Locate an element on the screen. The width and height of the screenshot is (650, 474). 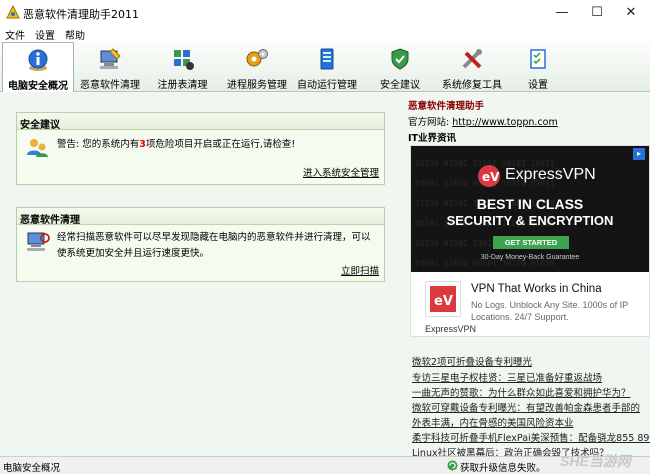
official-site: 官方网站: http://www.toppn.com is located at coordinates (483, 122).